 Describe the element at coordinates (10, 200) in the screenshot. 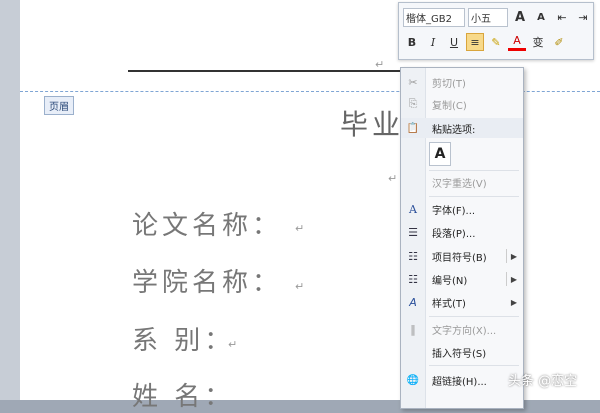

I see `ruler-edge` at that location.